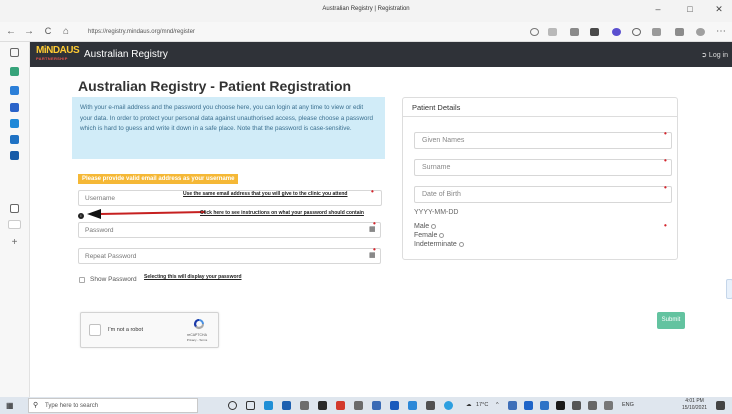 The width and height of the screenshot is (732, 414). Describe the element at coordinates (113, 405) in the screenshot. I see `taskbar-search-input: ⚲ Type here to search` at that location.